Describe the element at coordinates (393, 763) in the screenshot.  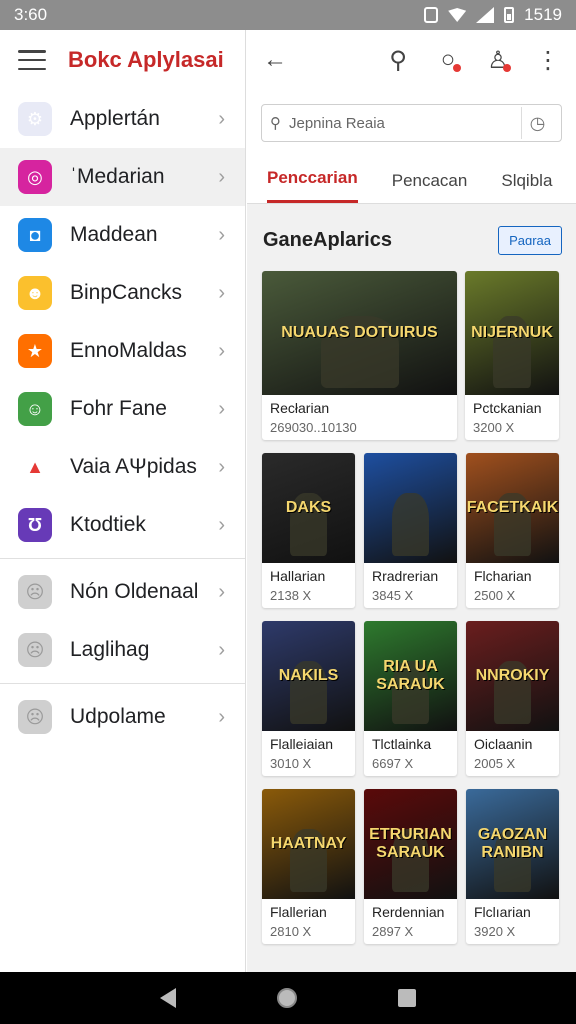
I see `app-count: 6697 X` at that location.